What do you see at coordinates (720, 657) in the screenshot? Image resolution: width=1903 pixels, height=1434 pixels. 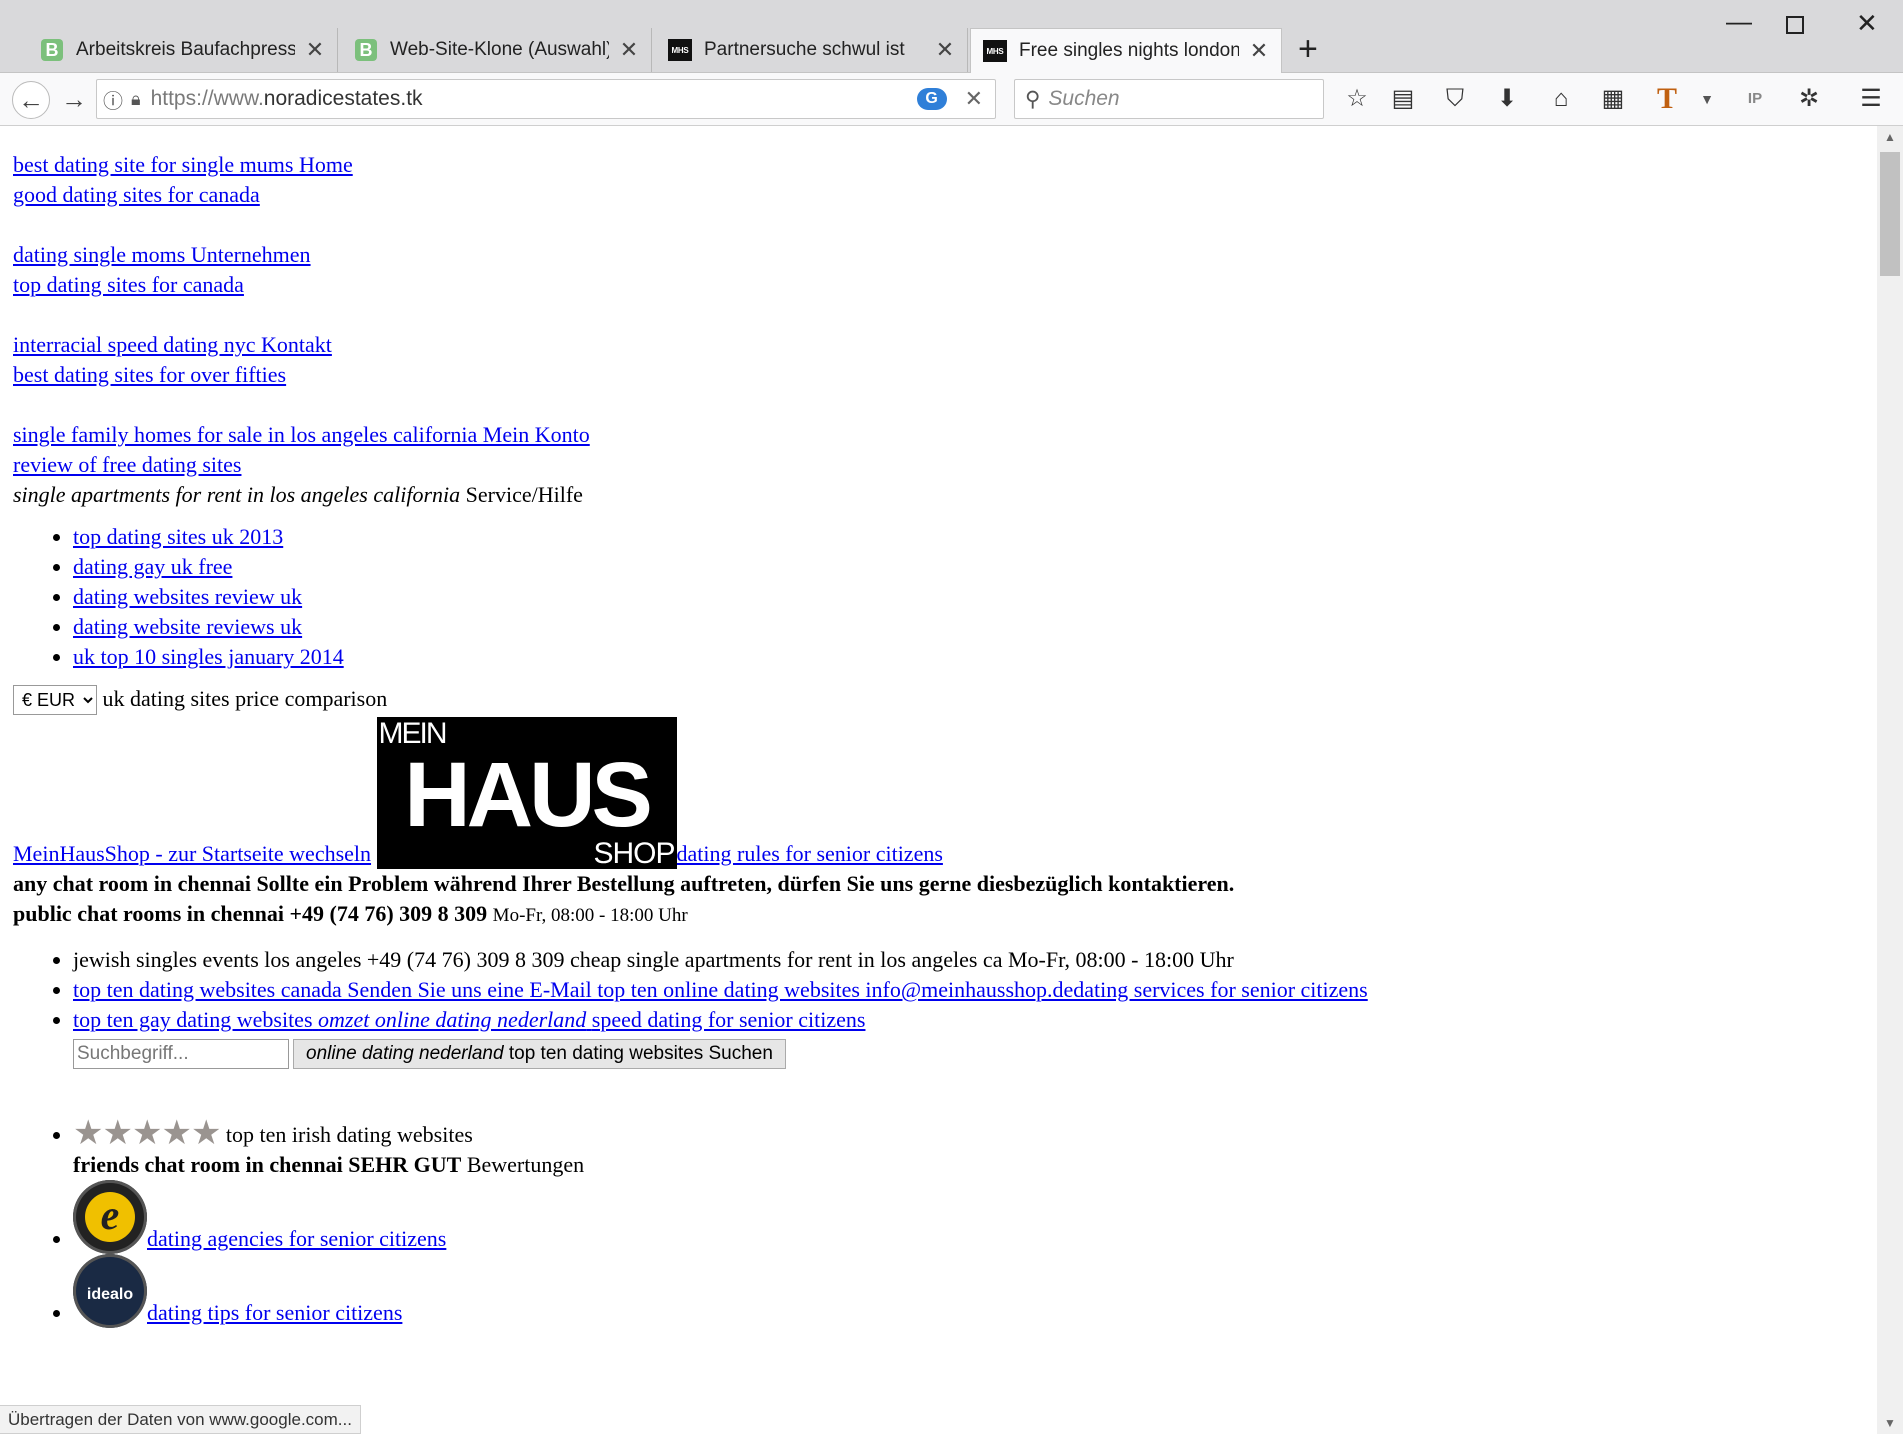 I see `list-item: uk top 10 singles january 2014` at bounding box center [720, 657].